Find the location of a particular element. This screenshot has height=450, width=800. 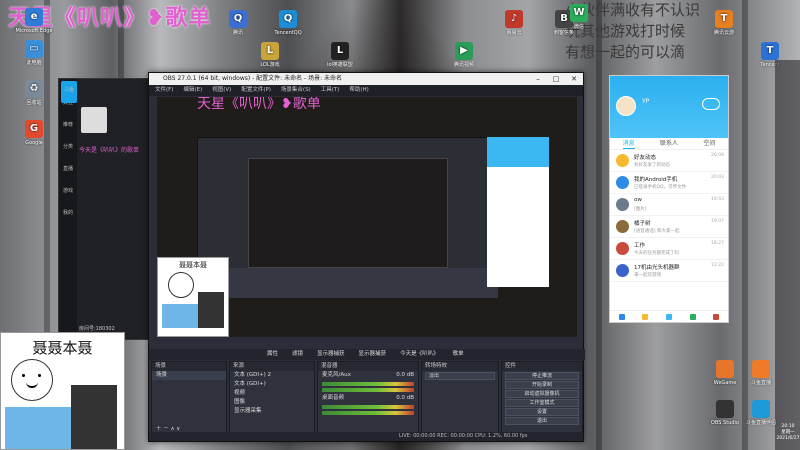

source-item: 显示器采集 is located at coordinates (272, 411).